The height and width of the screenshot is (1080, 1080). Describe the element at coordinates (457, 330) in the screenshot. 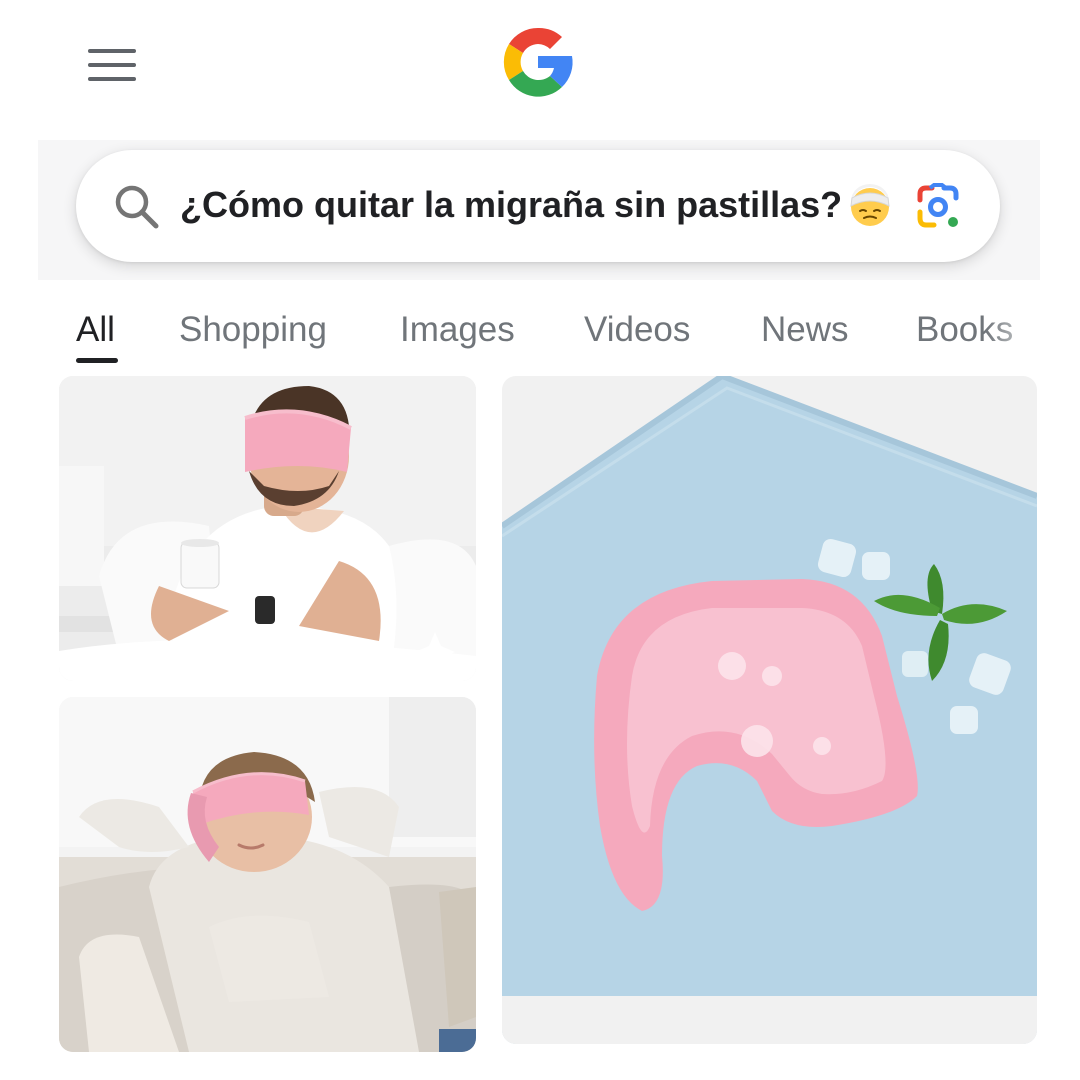

I see `tab-images: Images` at that location.